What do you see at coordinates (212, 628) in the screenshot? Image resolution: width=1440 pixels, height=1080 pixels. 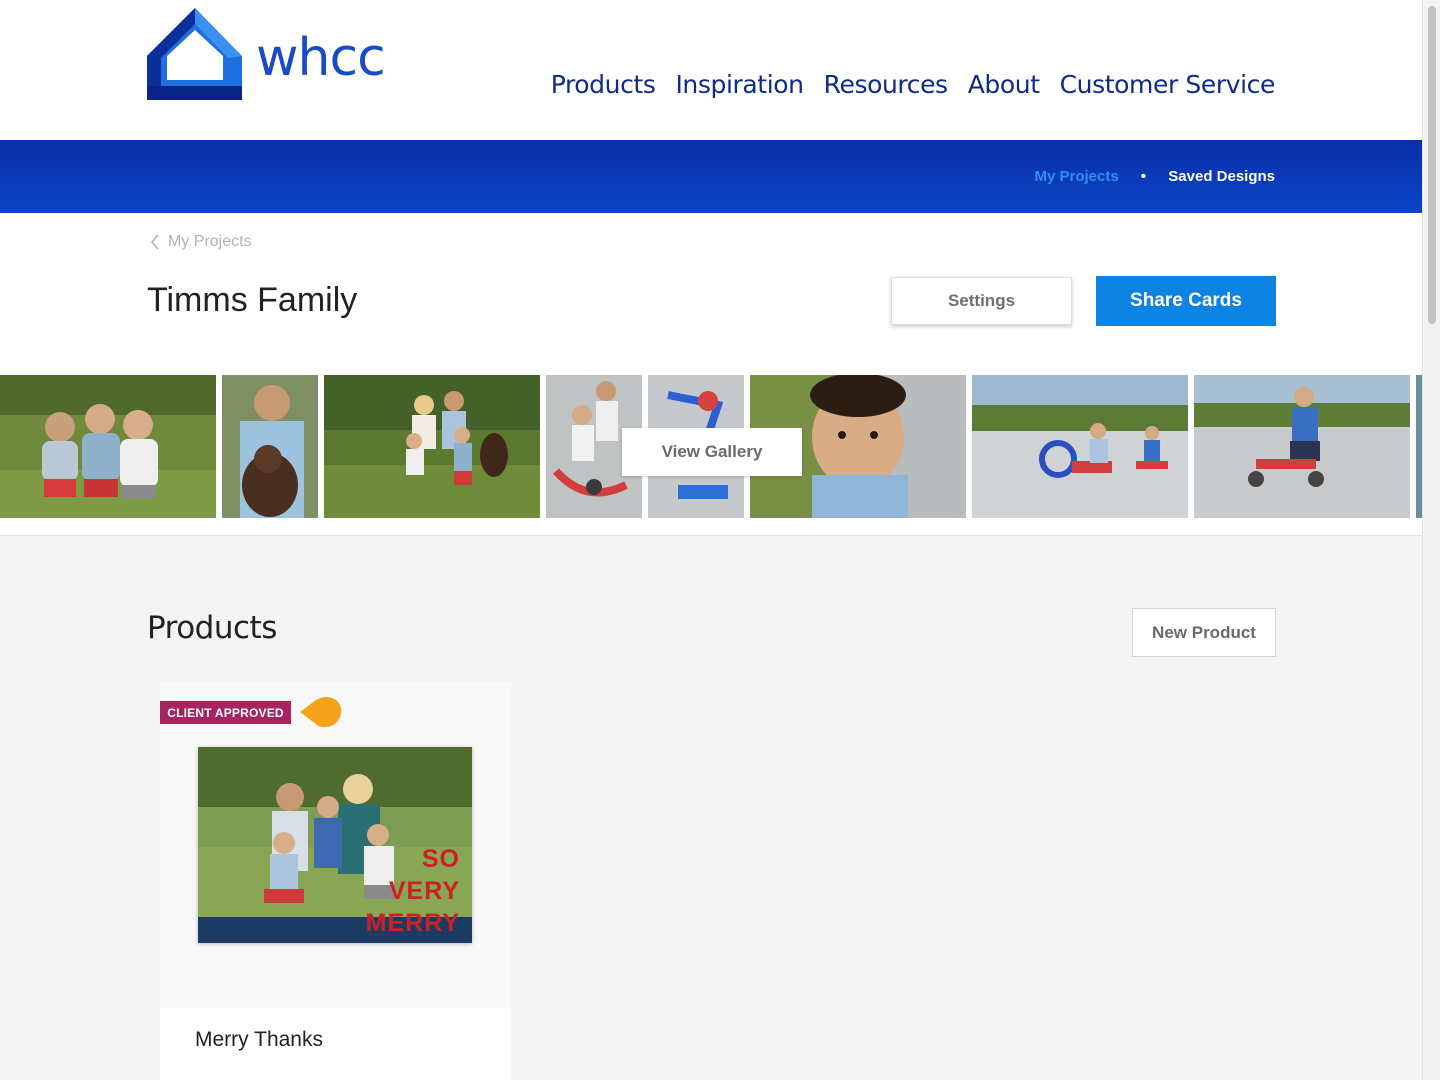 I see `products-heading: Products` at bounding box center [212, 628].